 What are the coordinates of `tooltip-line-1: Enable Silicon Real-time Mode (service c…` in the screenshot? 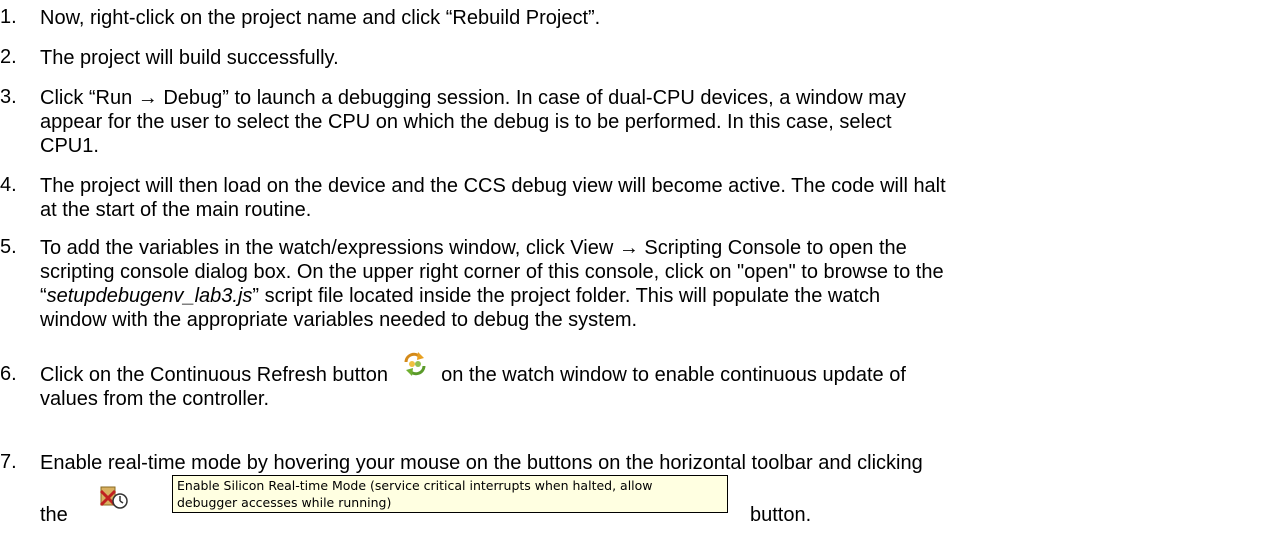 It's located at (415, 485).